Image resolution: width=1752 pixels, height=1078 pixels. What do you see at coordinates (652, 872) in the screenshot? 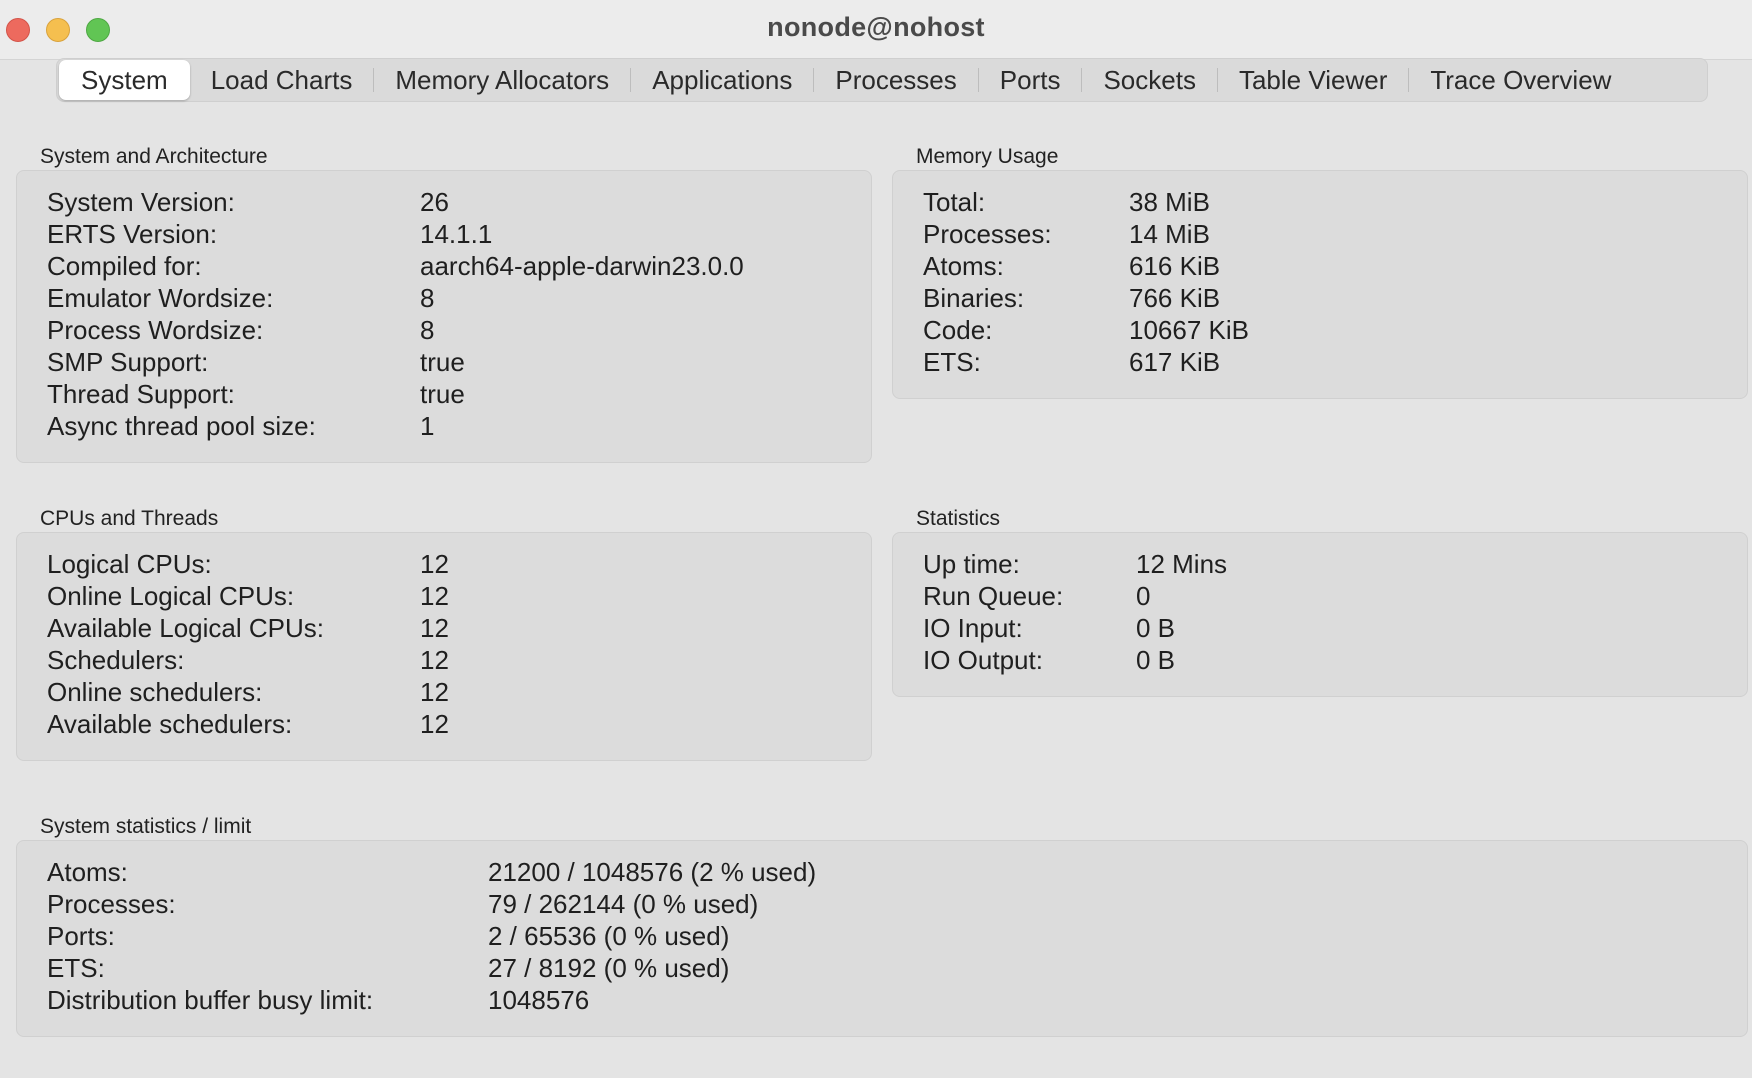
I see `row-value: 21200 / 1048576 (2 % used)` at bounding box center [652, 872].